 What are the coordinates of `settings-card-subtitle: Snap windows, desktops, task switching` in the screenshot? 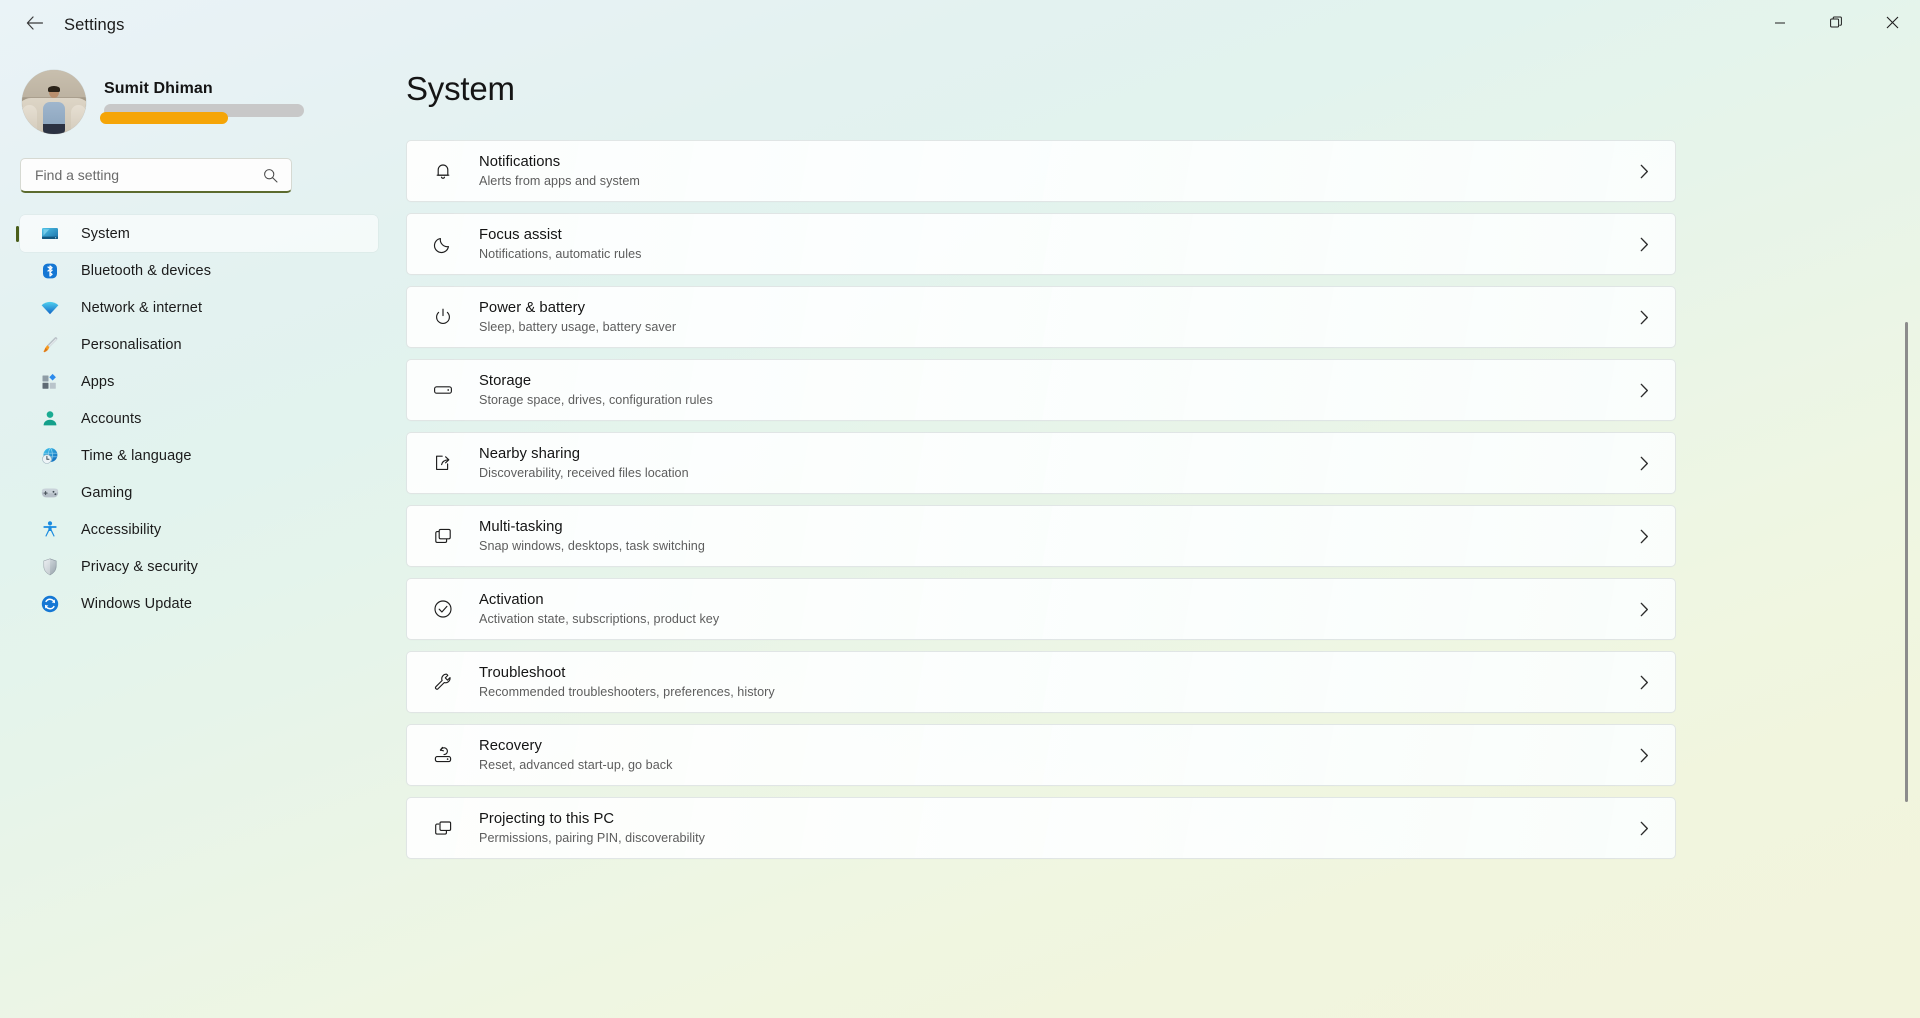 It's located at (592, 545).